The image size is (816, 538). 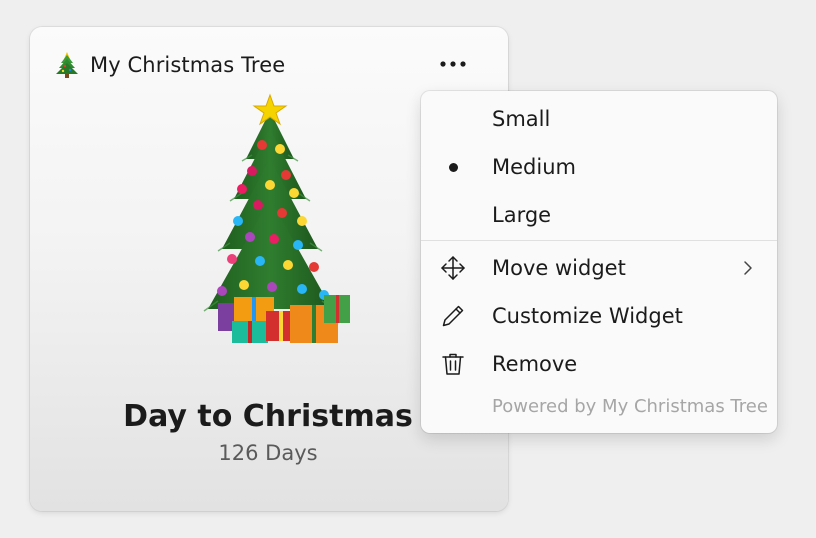 I want to click on menu-item-customize-widget: Customize Widget, so click(x=599, y=316).